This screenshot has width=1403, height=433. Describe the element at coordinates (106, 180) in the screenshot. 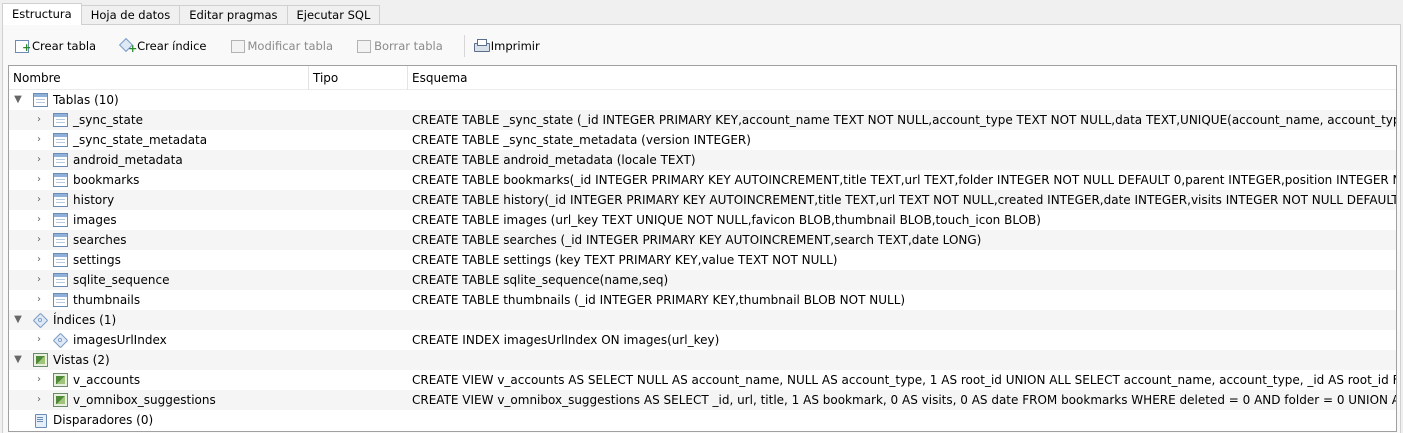

I see `tree-item-name: bookmarks` at that location.